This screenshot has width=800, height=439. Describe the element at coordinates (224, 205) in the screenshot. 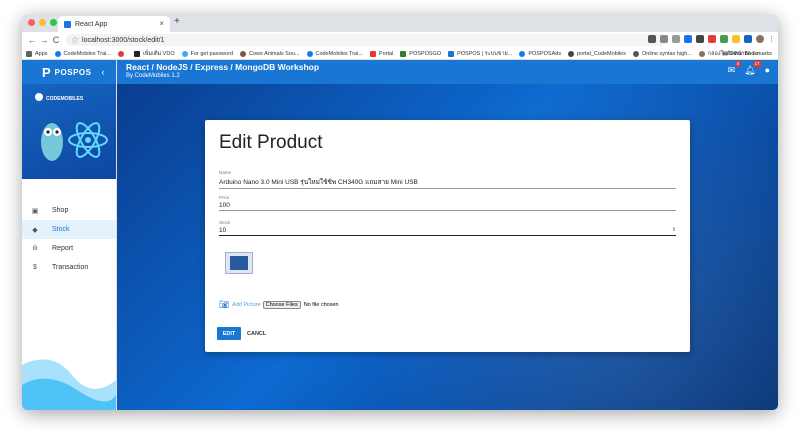

I see `price-value: 100` at that location.